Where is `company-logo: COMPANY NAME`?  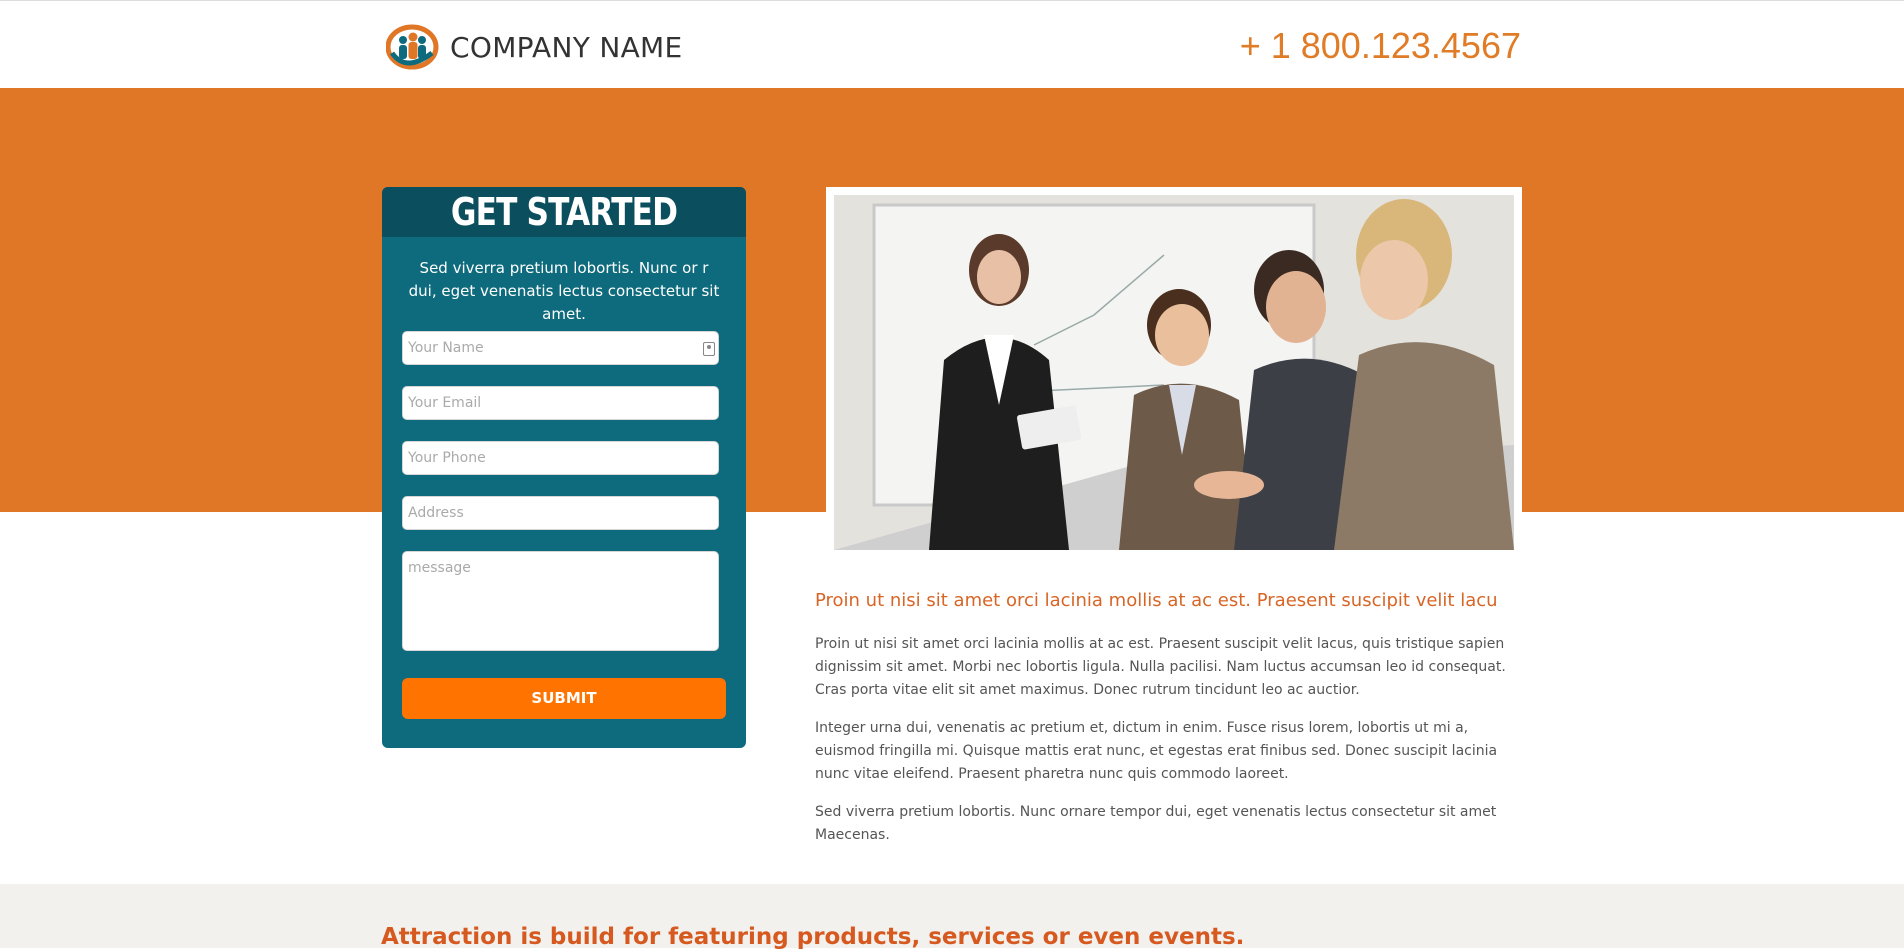 company-logo: COMPANY NAME is located at coordinates (534, 47).